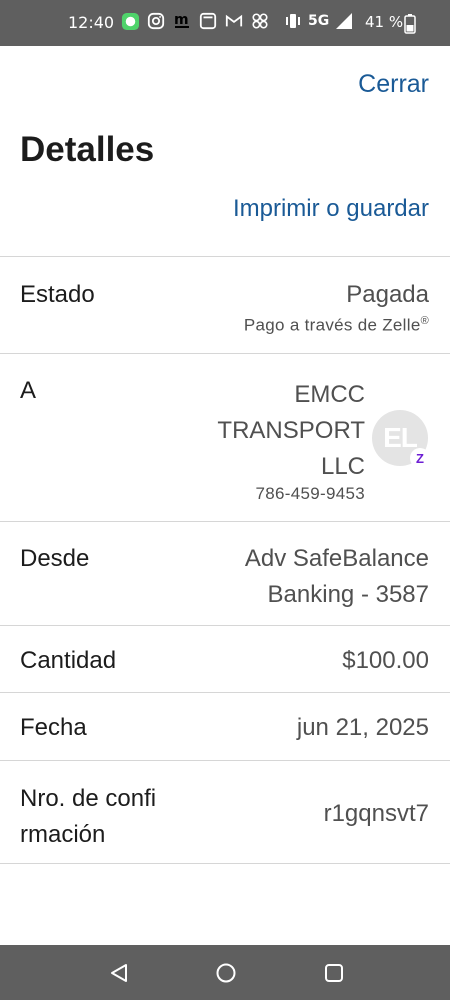 Image resolution: width=450 pixels, height=1000 pixels. Describe the element at coordinates (424, 321) in the screenshot. I see `registered-mark: ®` at that location.